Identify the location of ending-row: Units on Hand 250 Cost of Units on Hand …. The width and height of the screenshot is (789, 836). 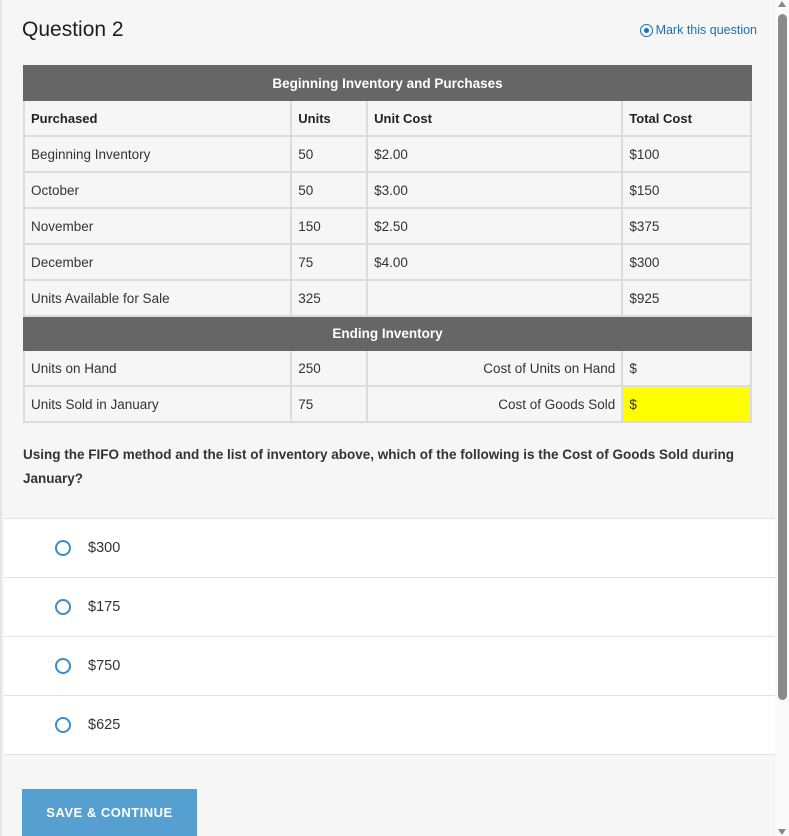
(387, 368).